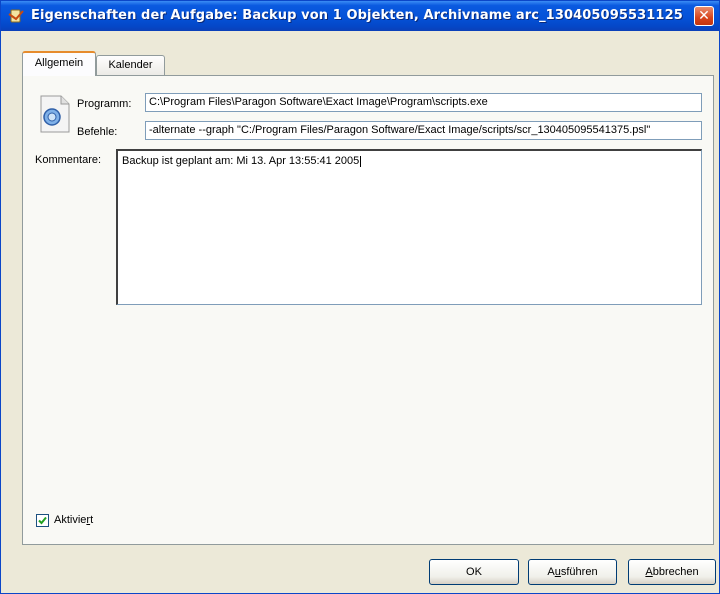  What do you see at coordinates (68, 160) in the screenshot?
I see `comment-label: Kommentare:` at bounding box center [68, 160].